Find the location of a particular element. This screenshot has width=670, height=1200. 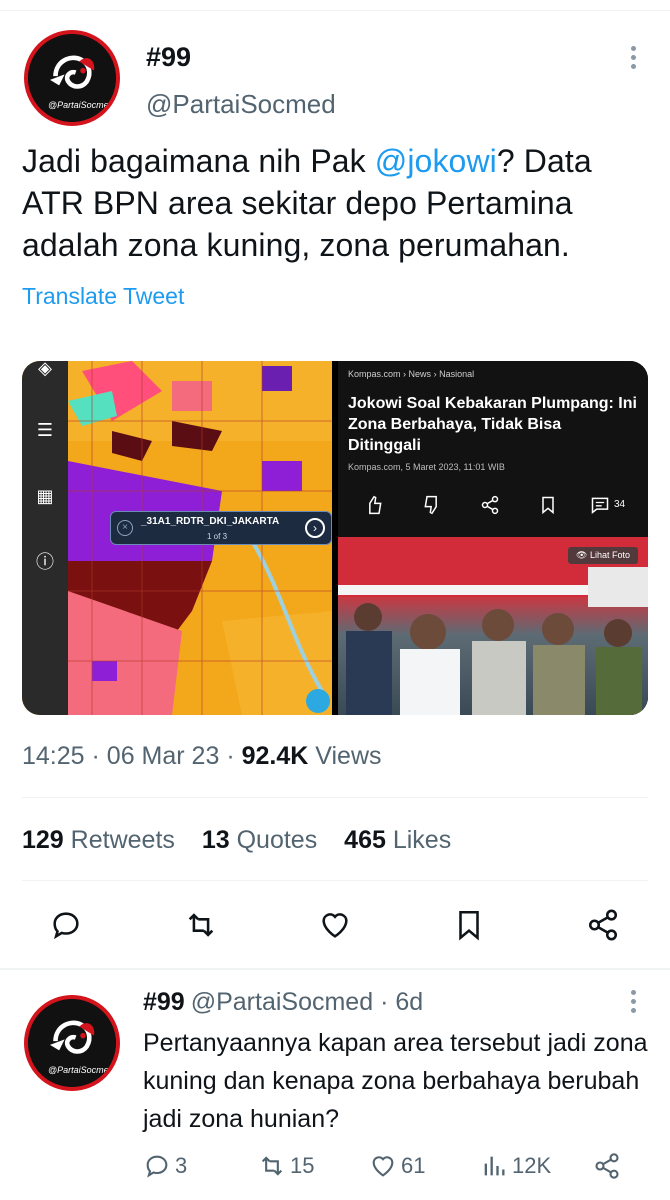

layers-icon: ◈ is located at coordinates (45, 370).